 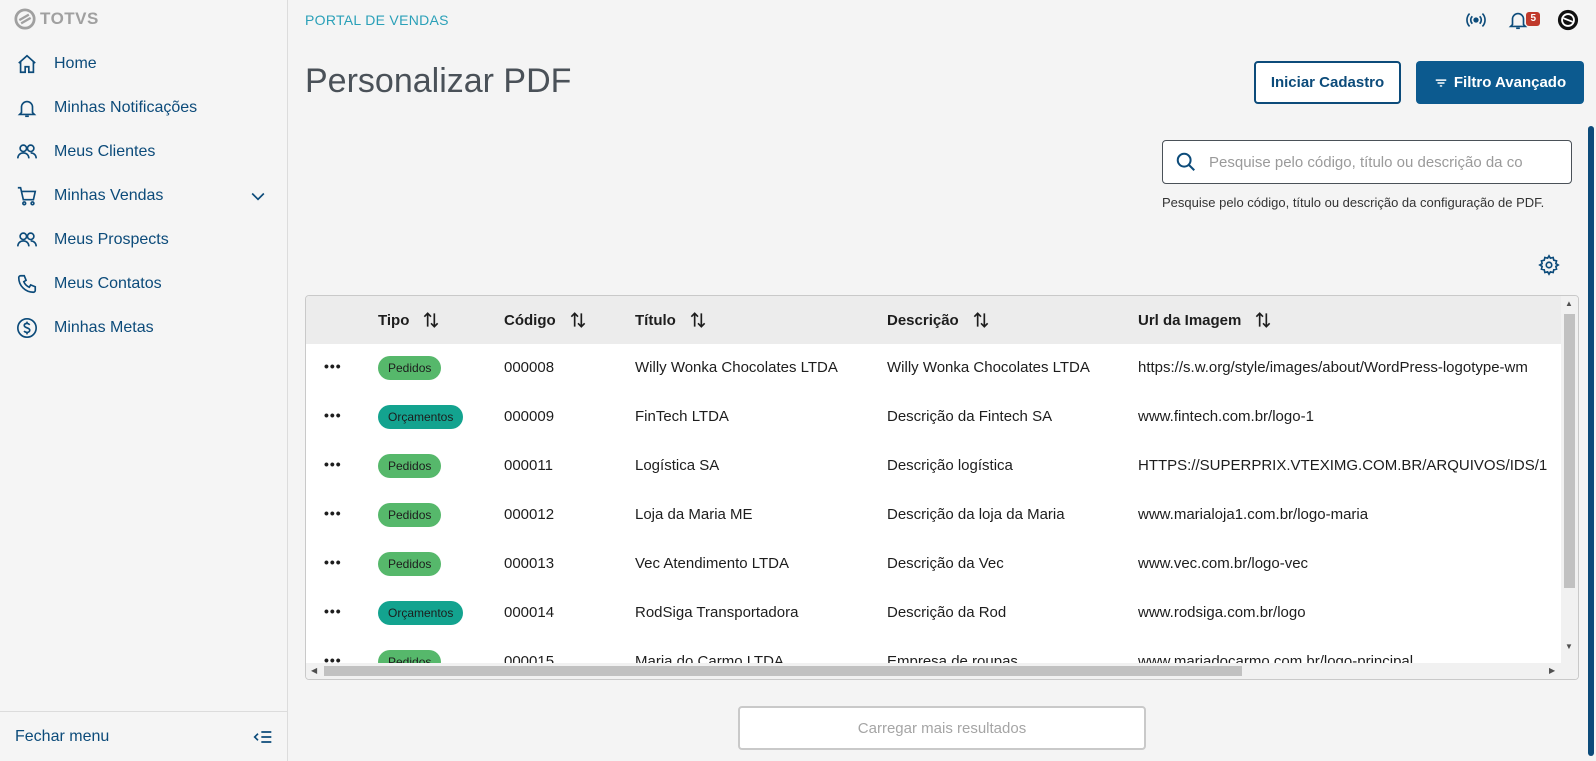 What do you see at coordinates (144, 64) in the screenshot?
I see `sidebar-item-home: Home` at bounding box center [144, 64].